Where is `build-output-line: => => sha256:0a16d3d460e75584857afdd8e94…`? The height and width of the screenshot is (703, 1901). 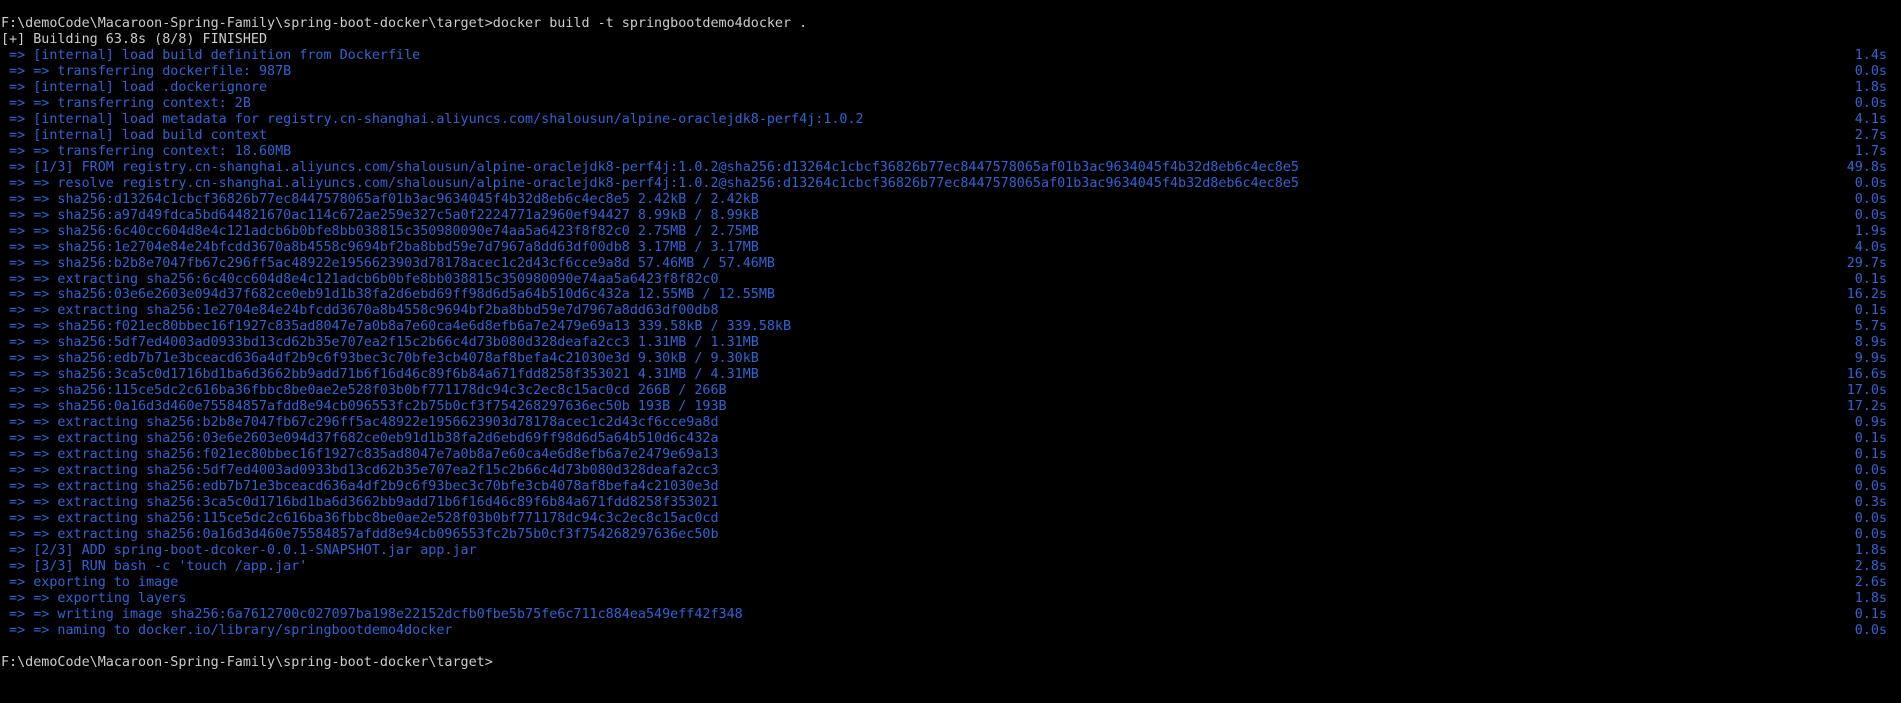
build-output-line: => => sha256:0a16d3d460e75584857afdd8e94… is located at coordinates (950, 407).